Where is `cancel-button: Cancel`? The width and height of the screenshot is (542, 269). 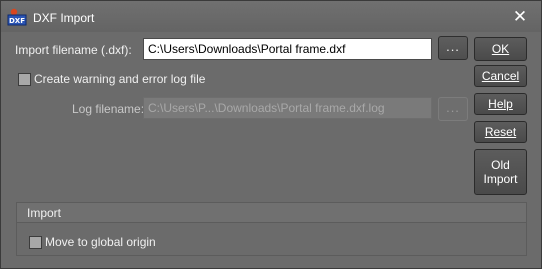 cancel-button: Cancel is located at coordinates (500, 76).